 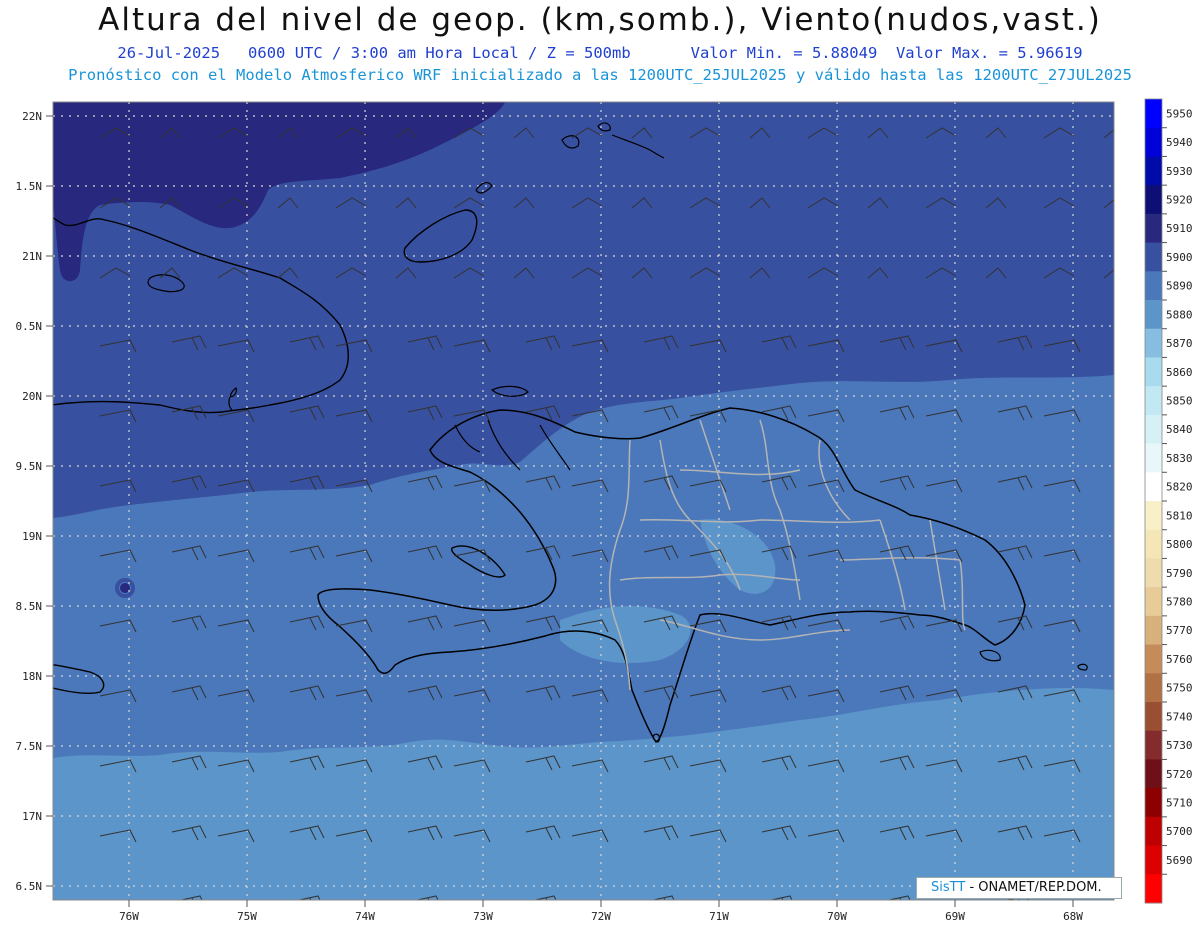 I want to click on colorbar-label: 5810, so click(x=1179, y=515).